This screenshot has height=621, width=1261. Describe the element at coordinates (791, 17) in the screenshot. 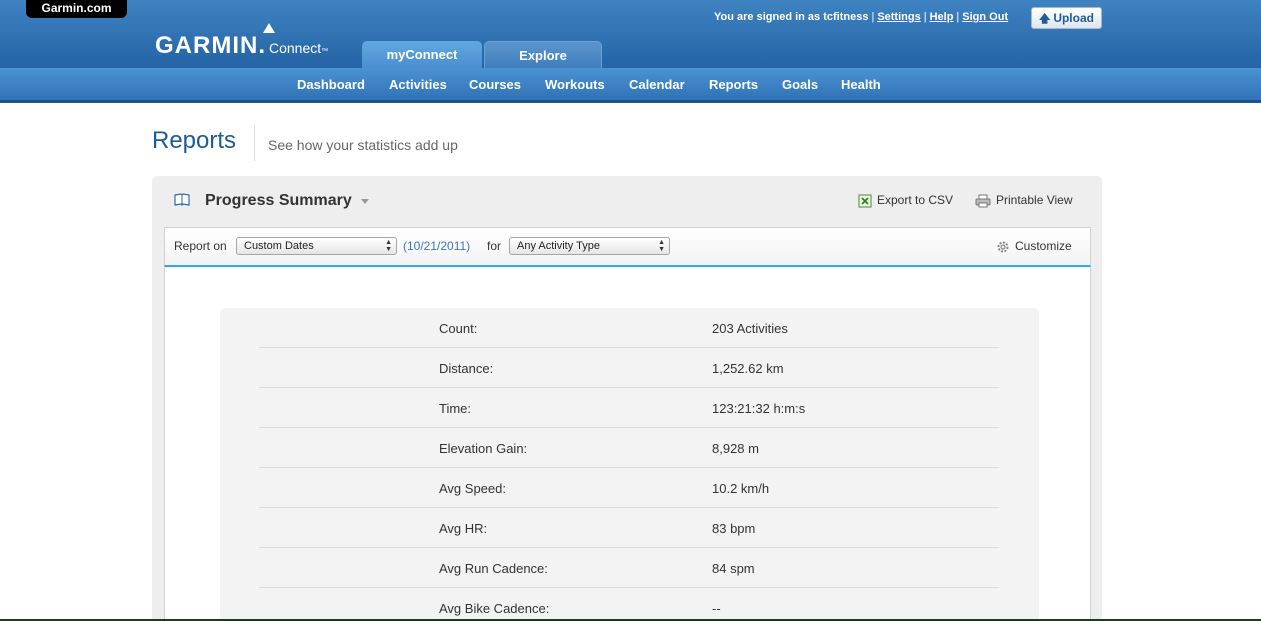

I see `signin-text: You are signed in as tcfitness` at that location.